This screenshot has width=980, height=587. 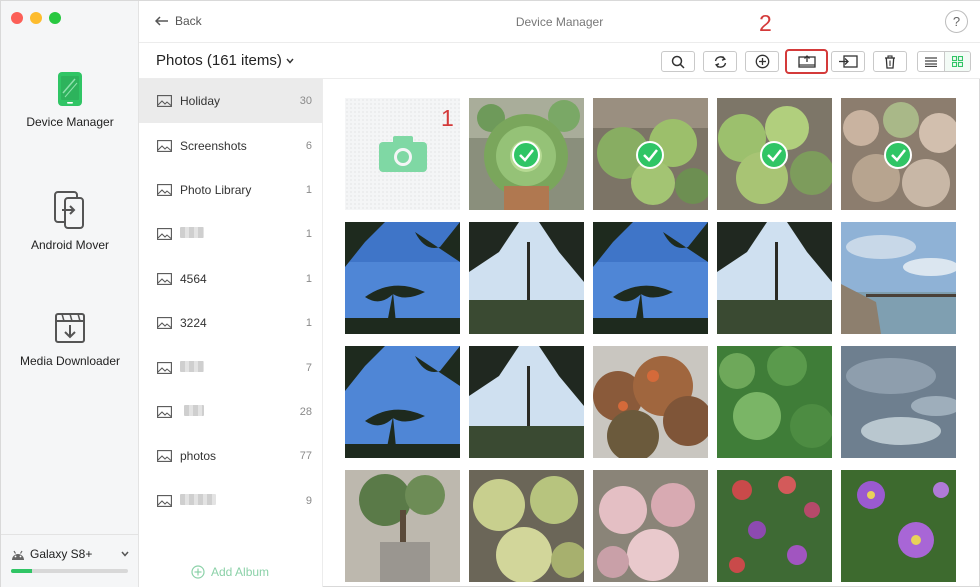 I want to click on bonsai-photo, so click(x=402, y=526).